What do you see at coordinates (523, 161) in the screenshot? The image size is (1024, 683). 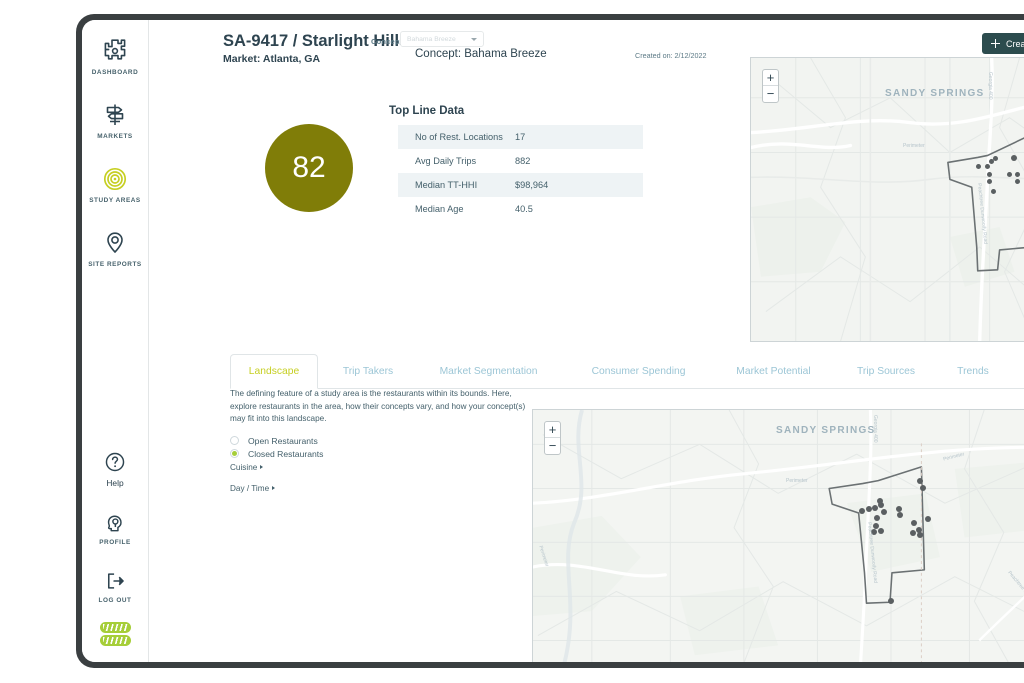 I see `table-cell-value: 882` at bounding box center [523, 161].